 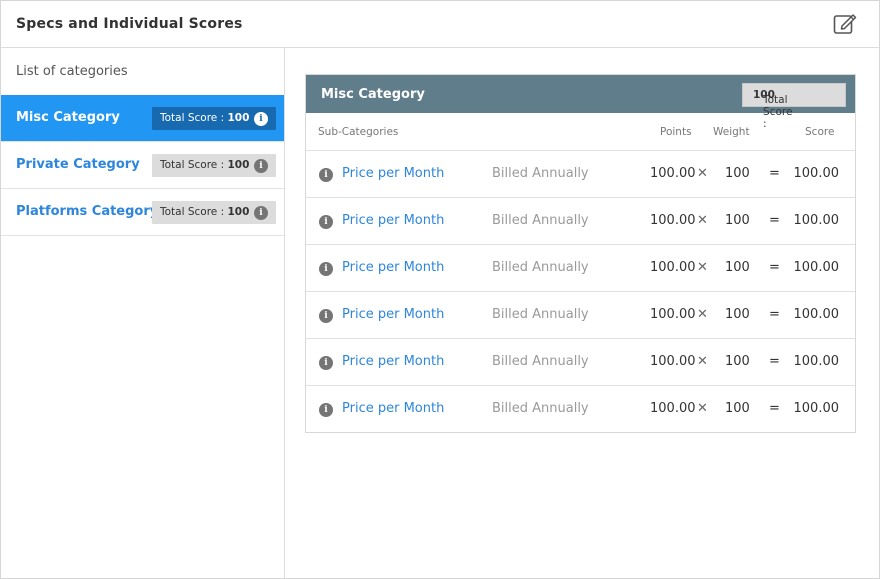 What do you see at coordinates (820, 132) in the screenshot?
I see `column-header-score: Score` at bounding box center [820, 132].